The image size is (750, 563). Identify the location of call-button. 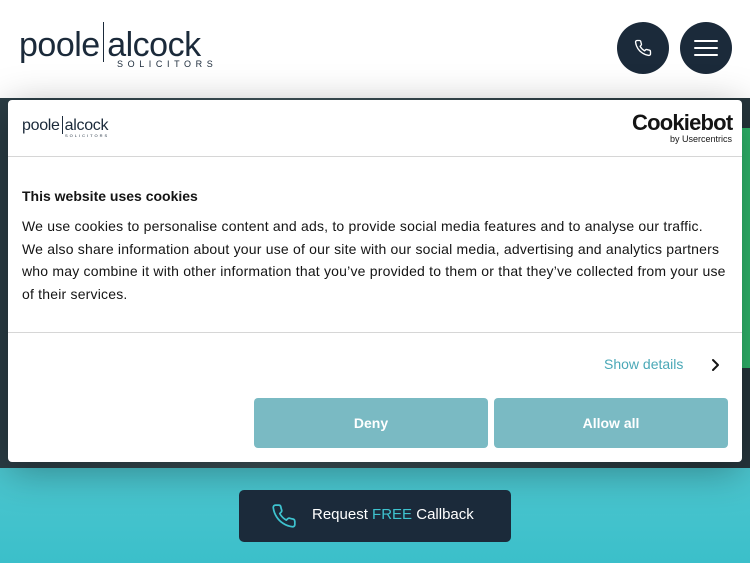
(643, 48).